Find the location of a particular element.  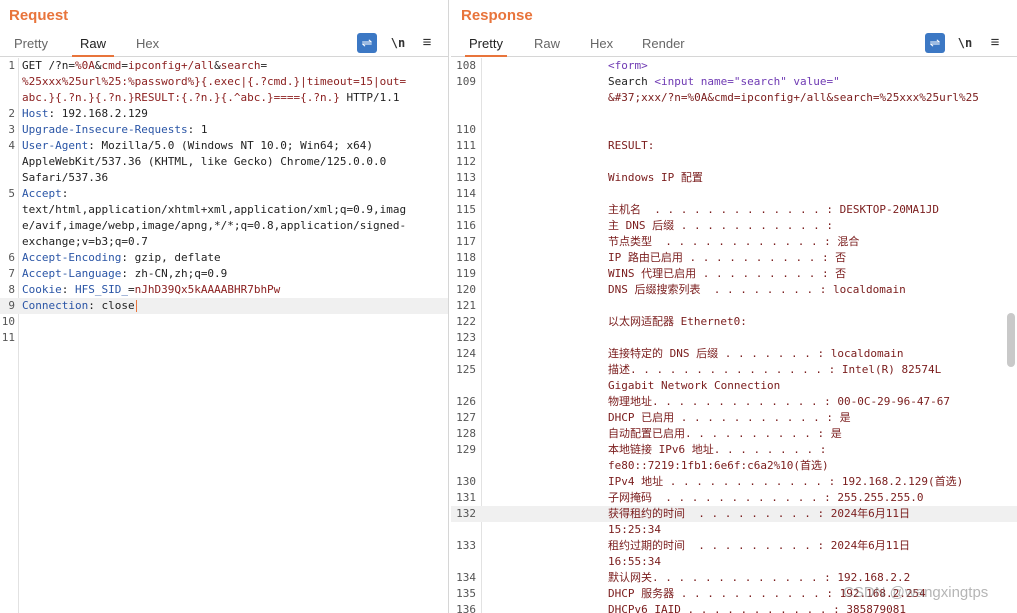

code-token: Host is located at coordinates (35, 113).